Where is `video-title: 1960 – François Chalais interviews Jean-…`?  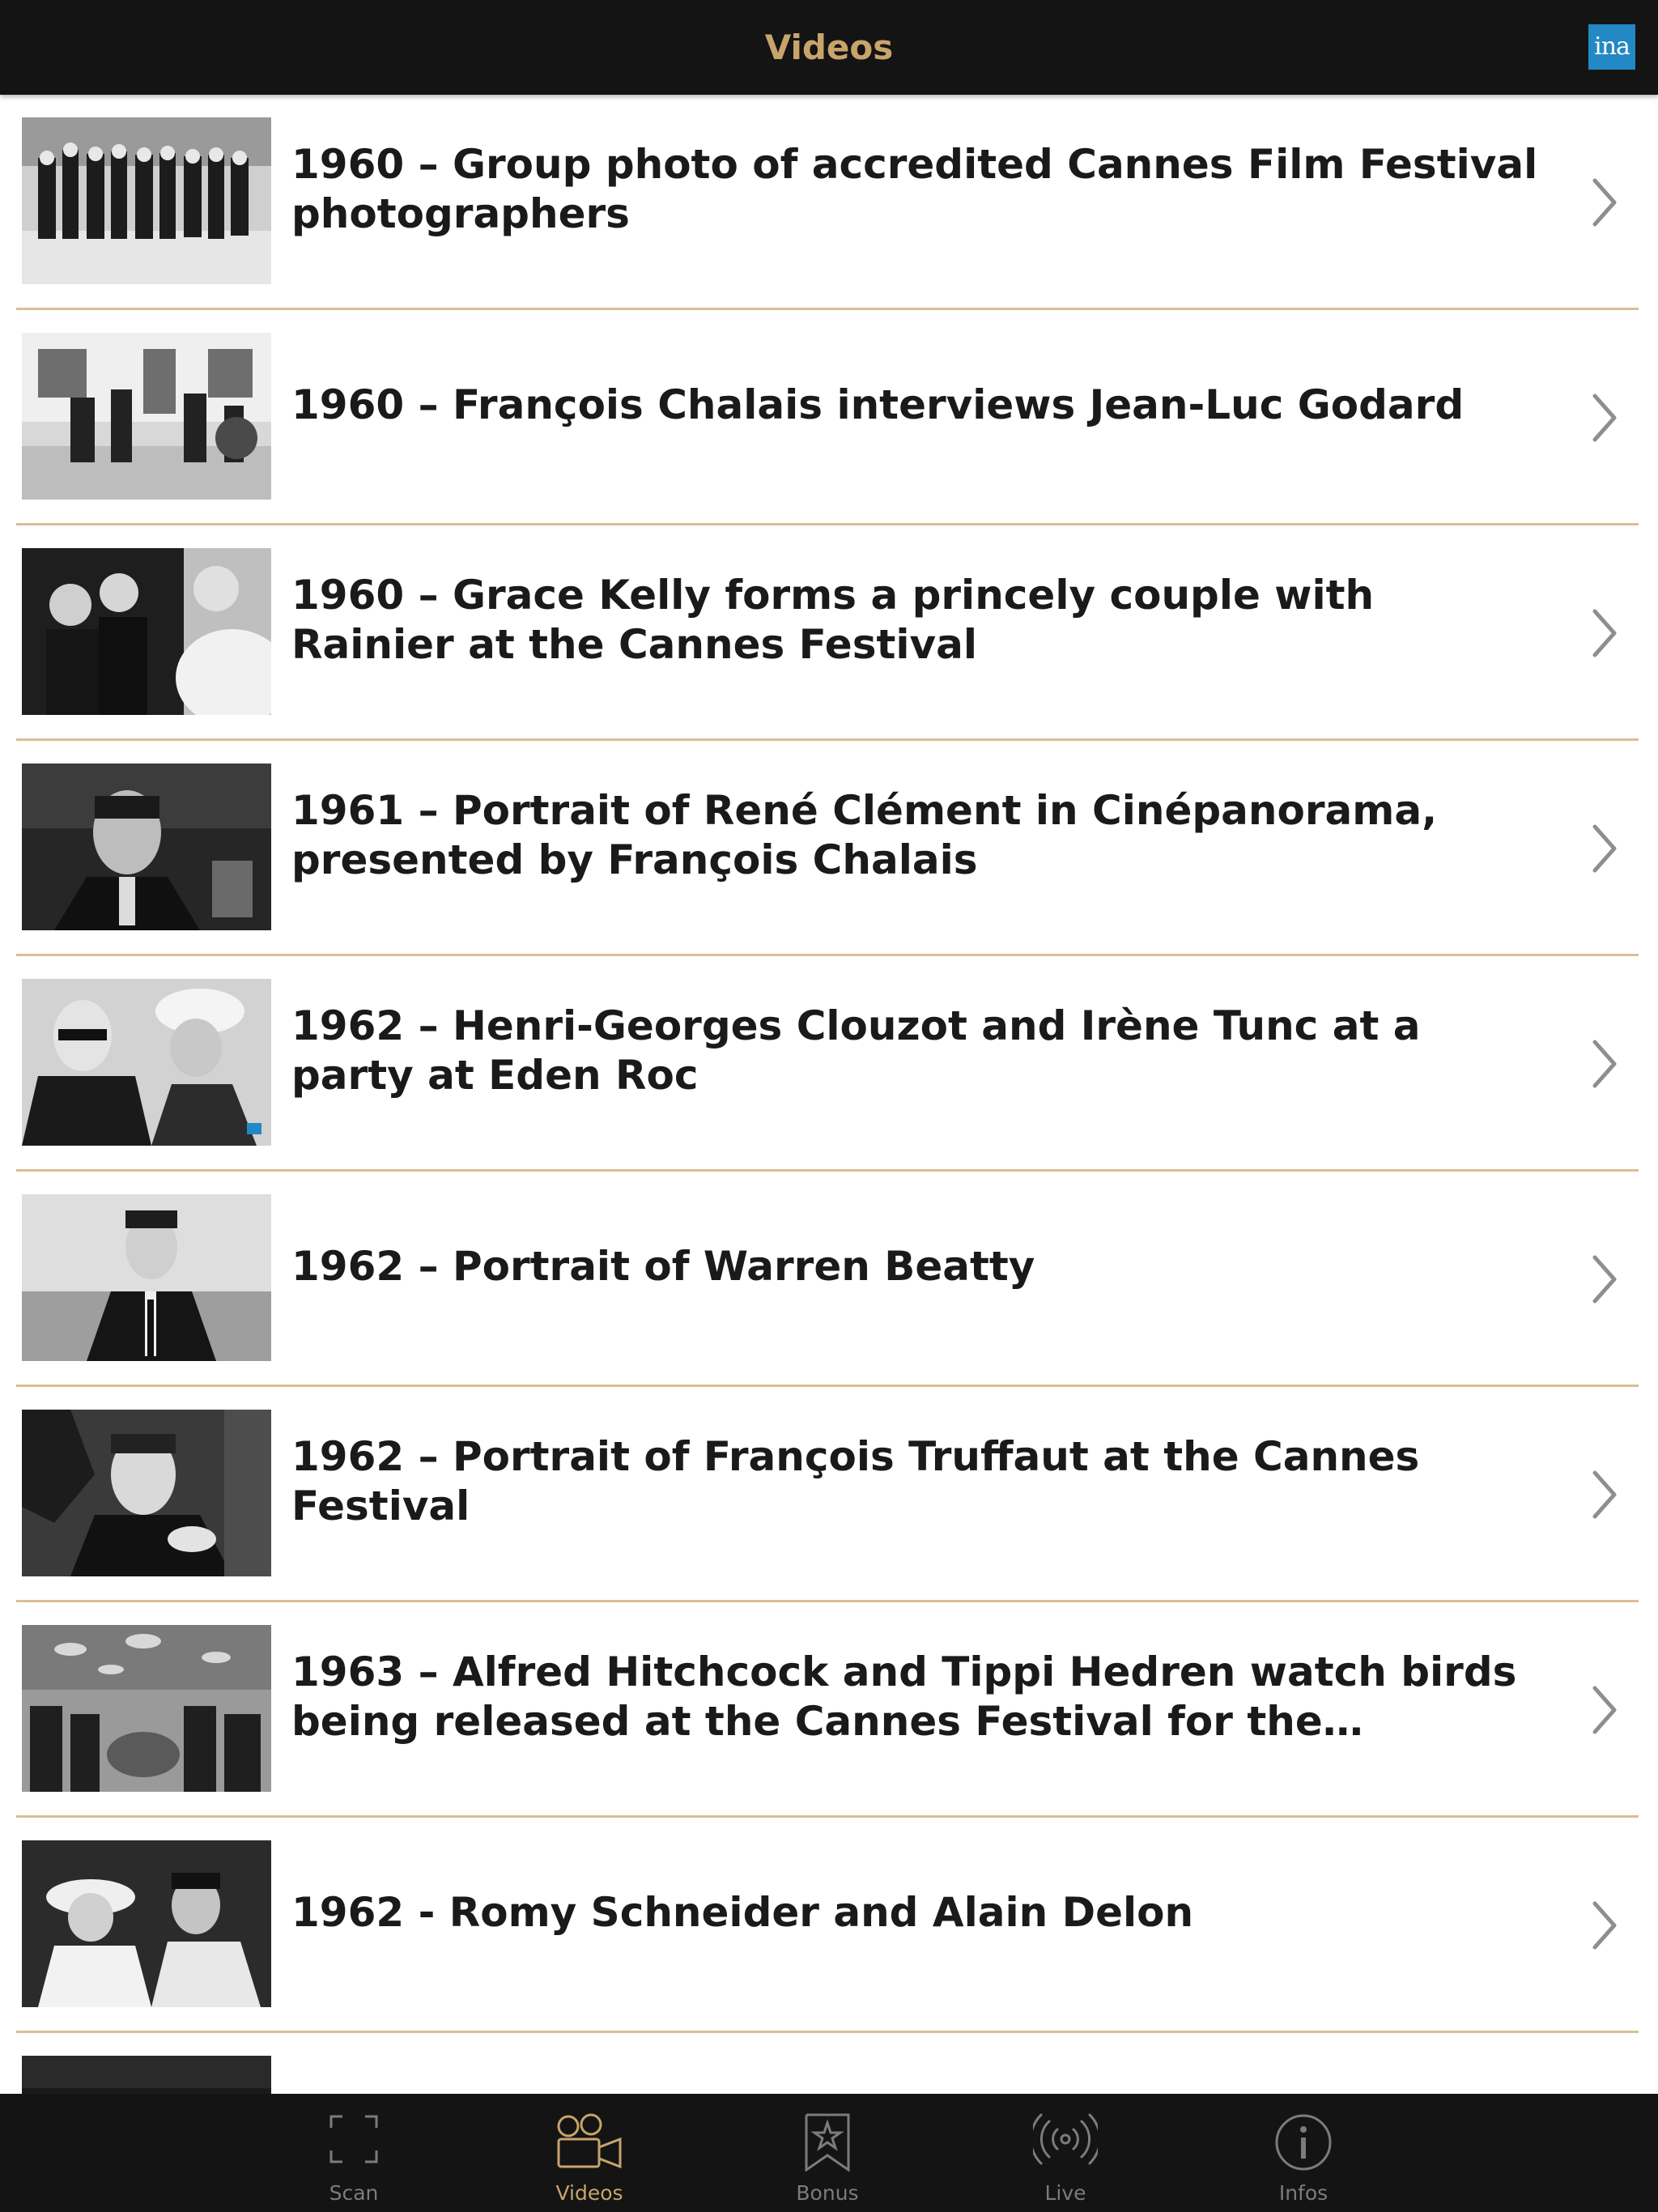
video-title: 1960 – François Chalais interviews Jean-… is located at coordinates (878, 405).